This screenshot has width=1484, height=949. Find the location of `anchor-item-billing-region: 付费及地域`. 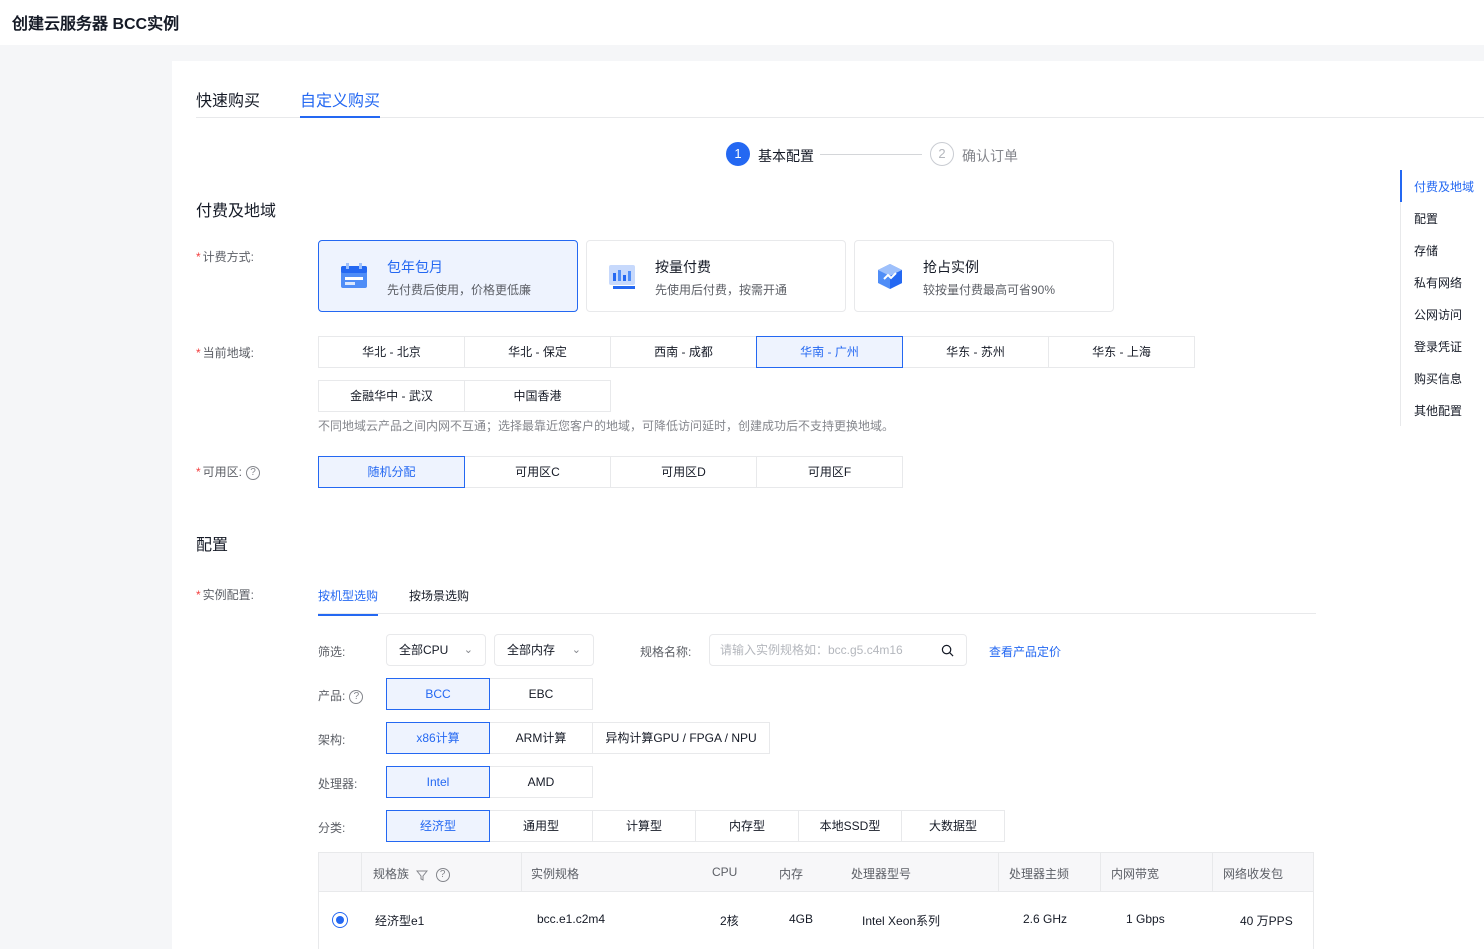

anchor-item-billing-region: 付费及地域 is located at coordinates (1444, 186).